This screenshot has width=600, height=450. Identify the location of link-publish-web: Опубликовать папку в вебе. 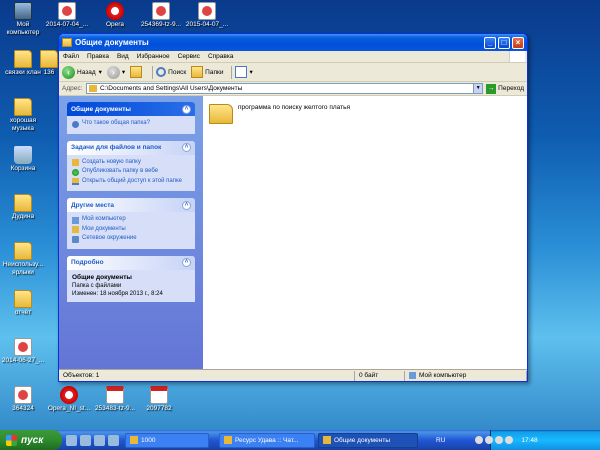
(131, 172).